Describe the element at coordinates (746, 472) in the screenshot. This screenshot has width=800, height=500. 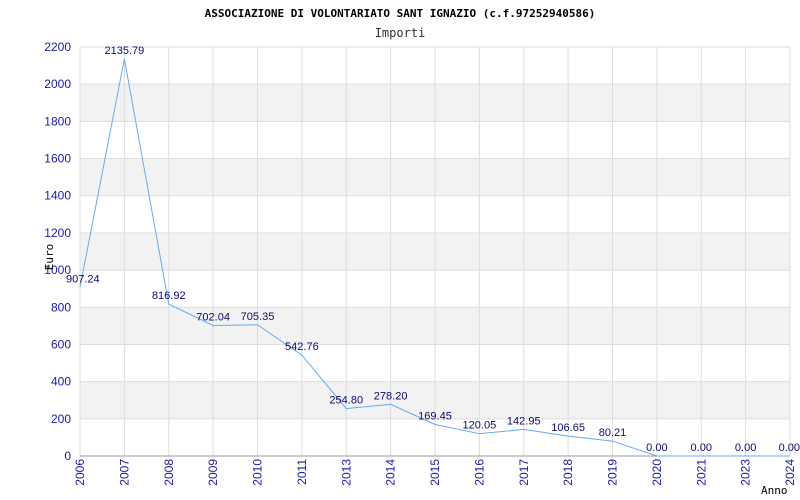
I see `x-tick-label: 2023` at that location.